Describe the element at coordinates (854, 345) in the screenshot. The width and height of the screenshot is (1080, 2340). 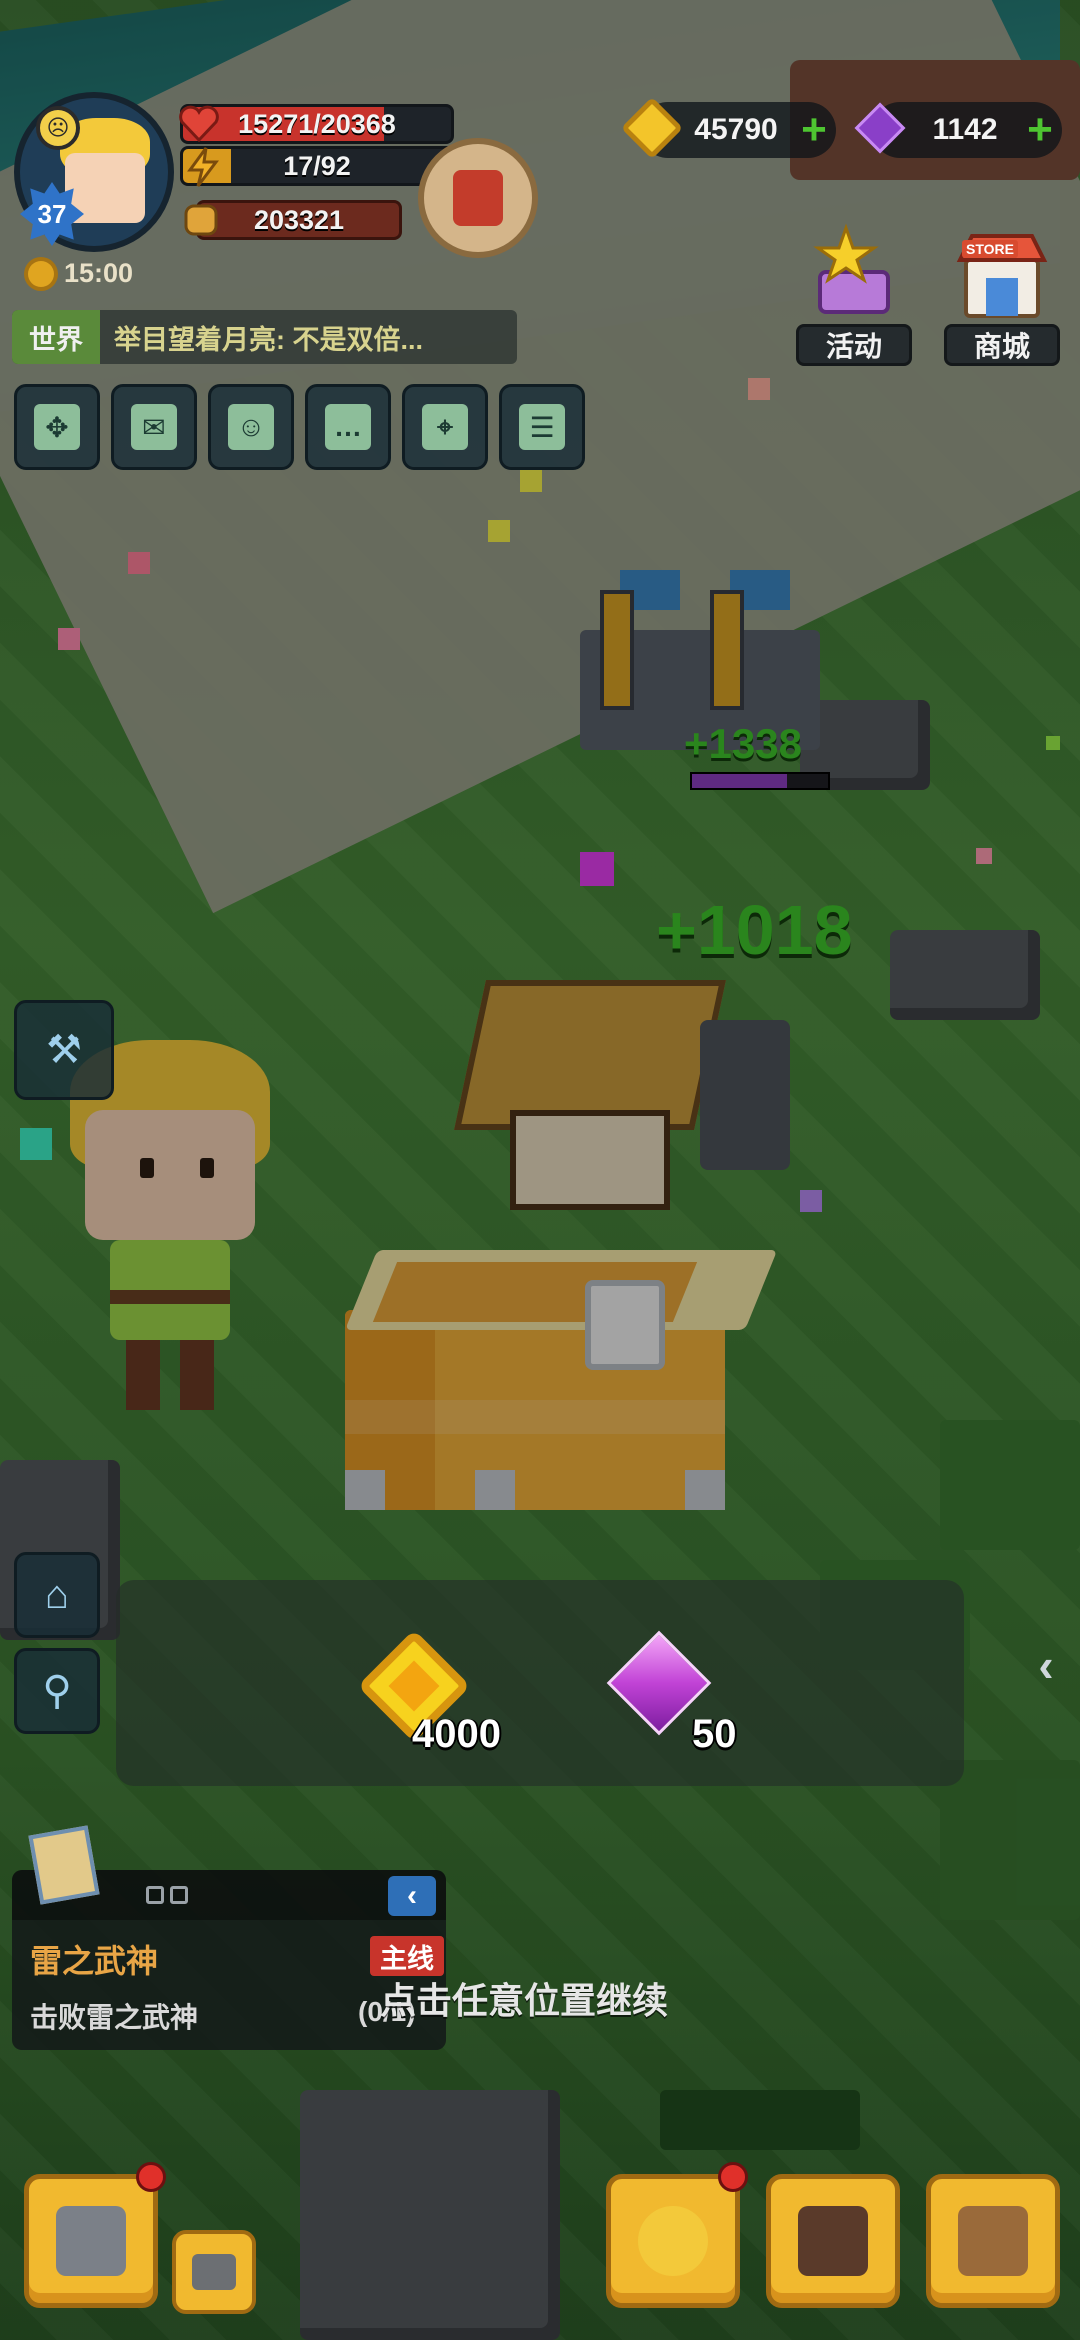
I see `events-label: 活动` at that location.